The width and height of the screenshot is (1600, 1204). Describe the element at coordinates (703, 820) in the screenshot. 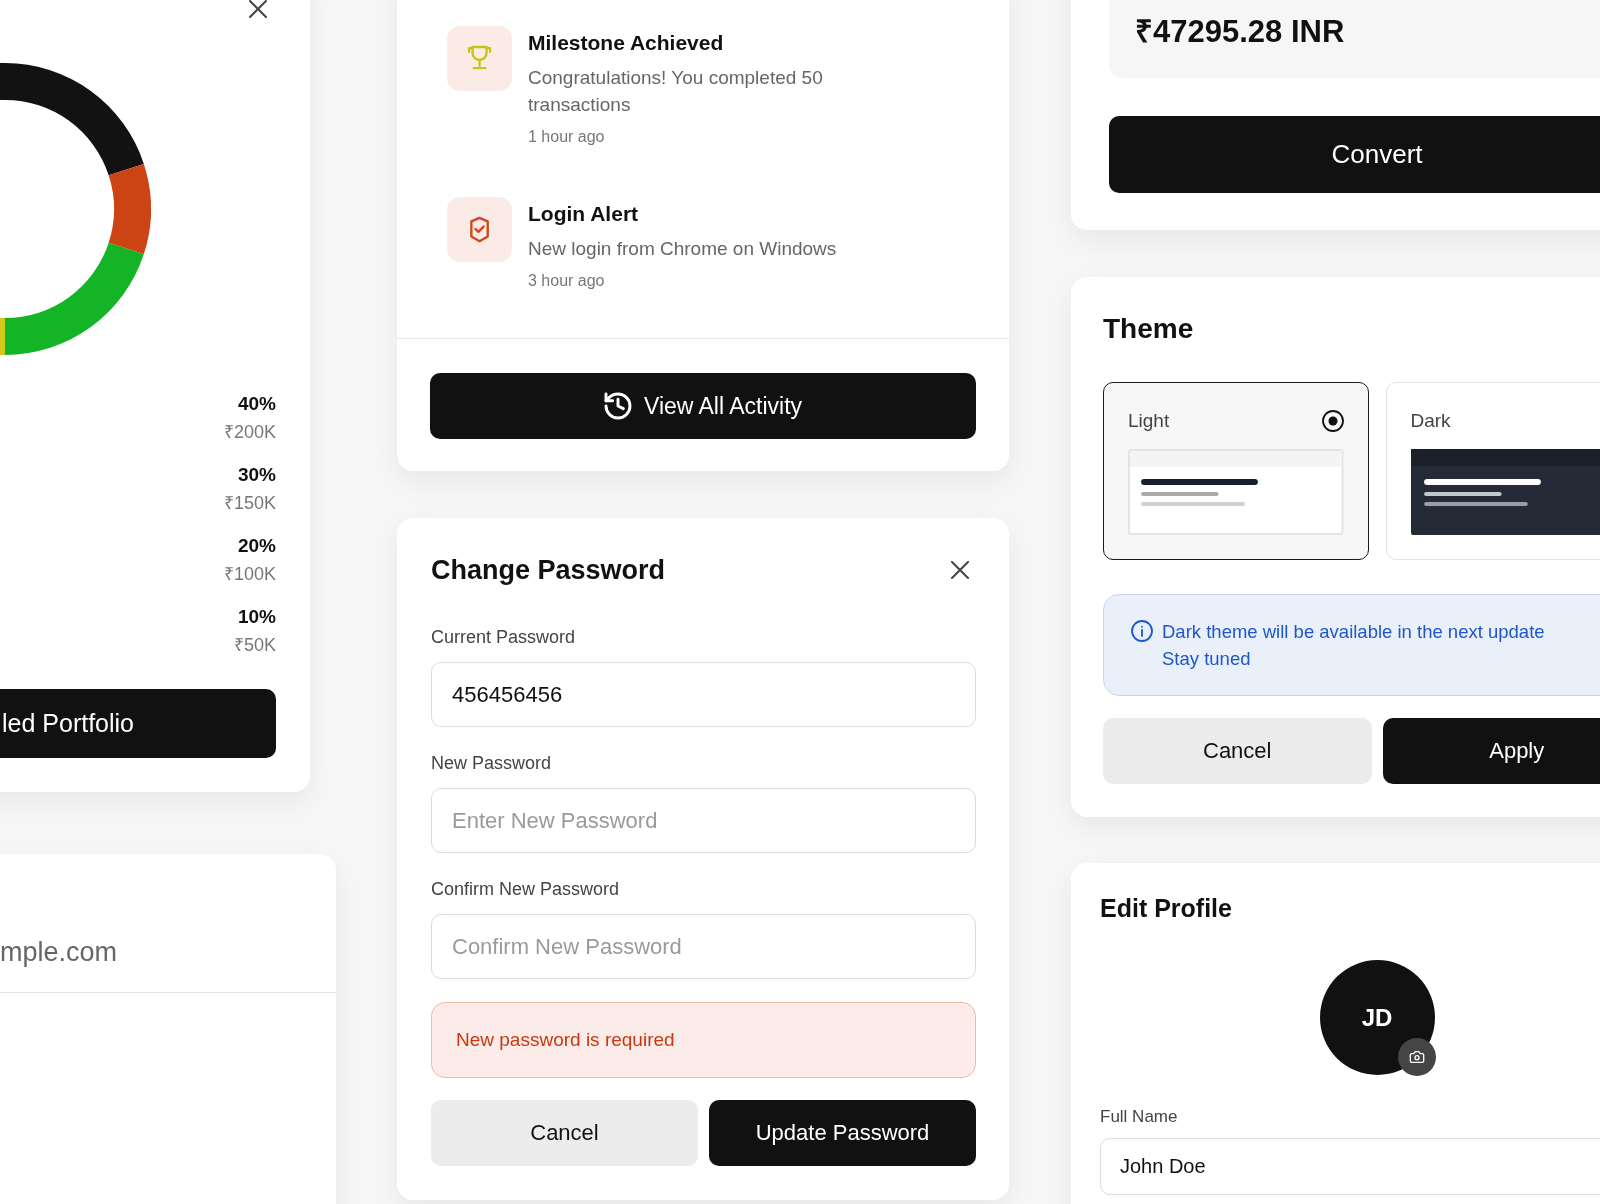

I see `password-field: Enter New Password` at that location.